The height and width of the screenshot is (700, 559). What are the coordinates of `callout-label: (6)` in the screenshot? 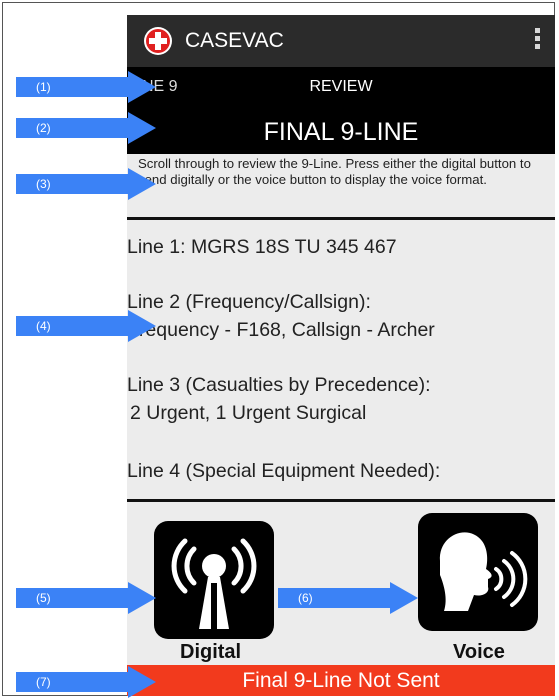 It's located at (305, 598).